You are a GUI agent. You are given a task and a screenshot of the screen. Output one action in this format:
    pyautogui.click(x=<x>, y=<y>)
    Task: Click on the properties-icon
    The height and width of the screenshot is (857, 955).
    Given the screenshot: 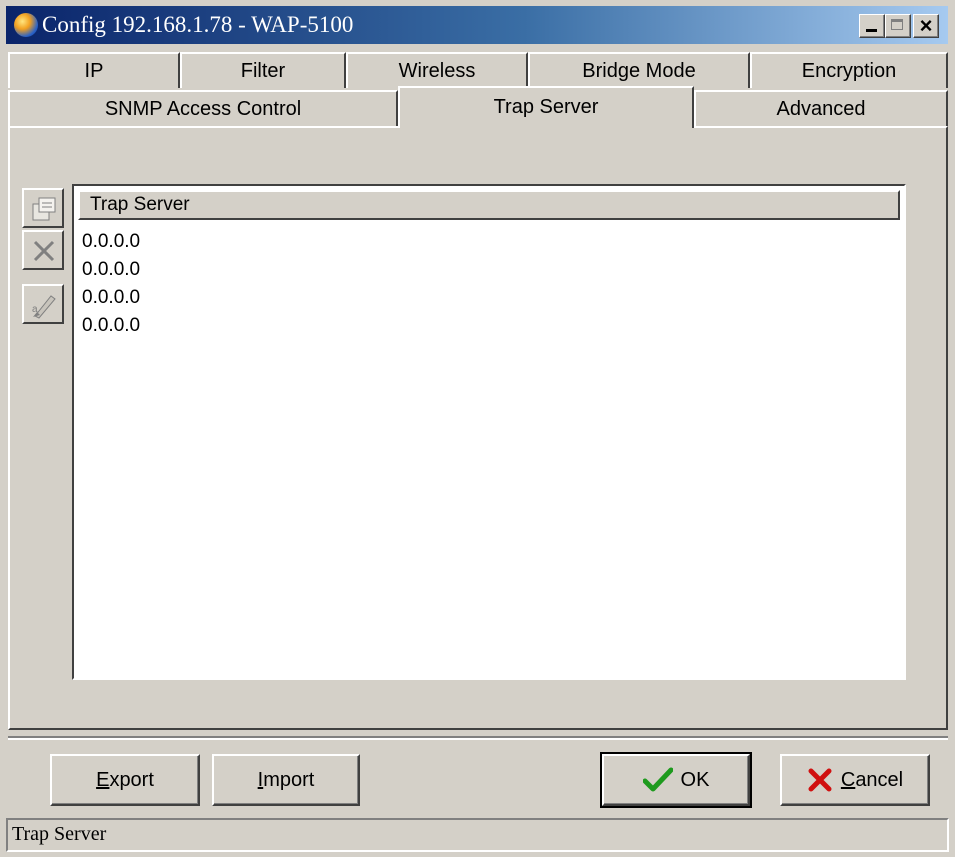 What is the action you would take?
    pyautogui.click(x=44, y=209)
    